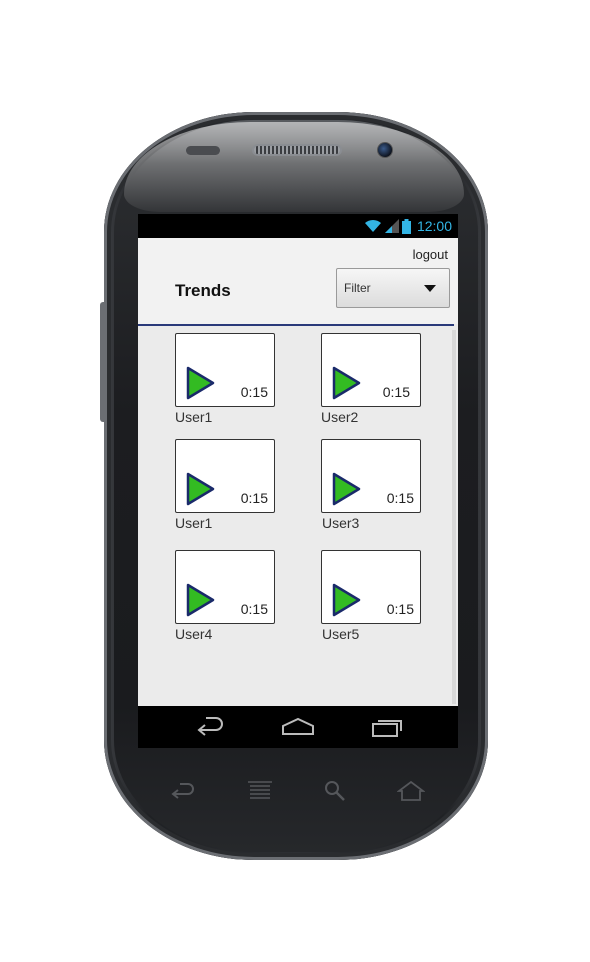  Describe the element at coordinates (194, 634) in the screenshot. I see `video-user: User4` at that location.